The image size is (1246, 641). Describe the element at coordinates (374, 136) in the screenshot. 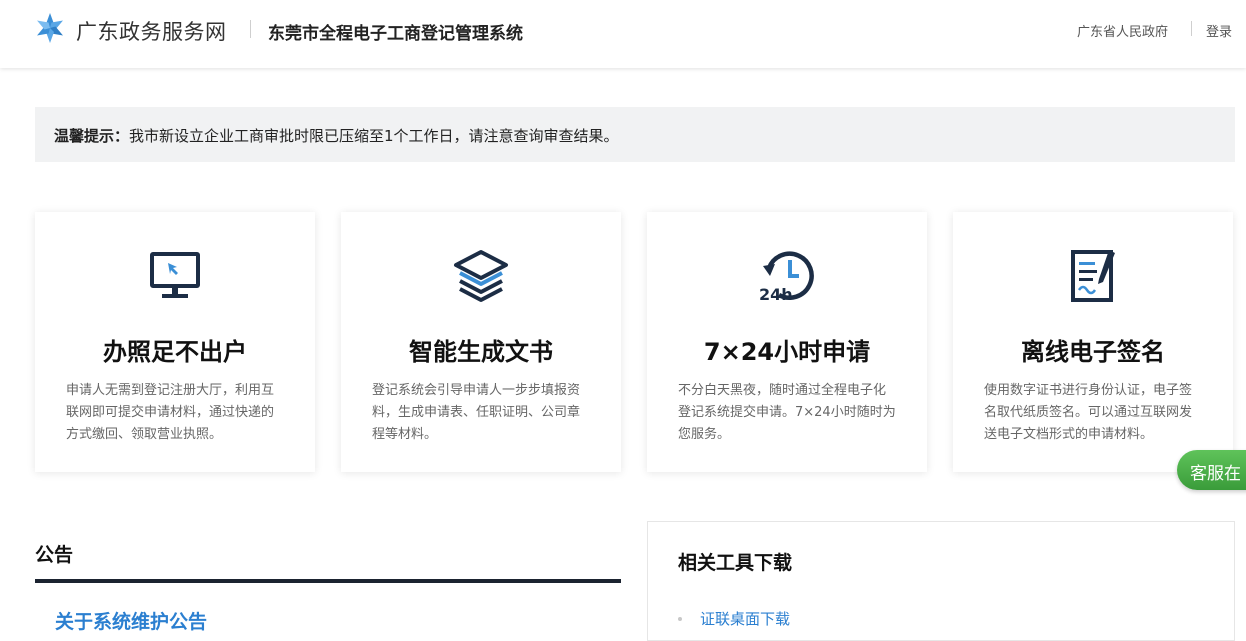

I see `notice-message: 我市新设立企业工商审批时限已压缩至1个工作日，请注意查询审查结果。` at that location.